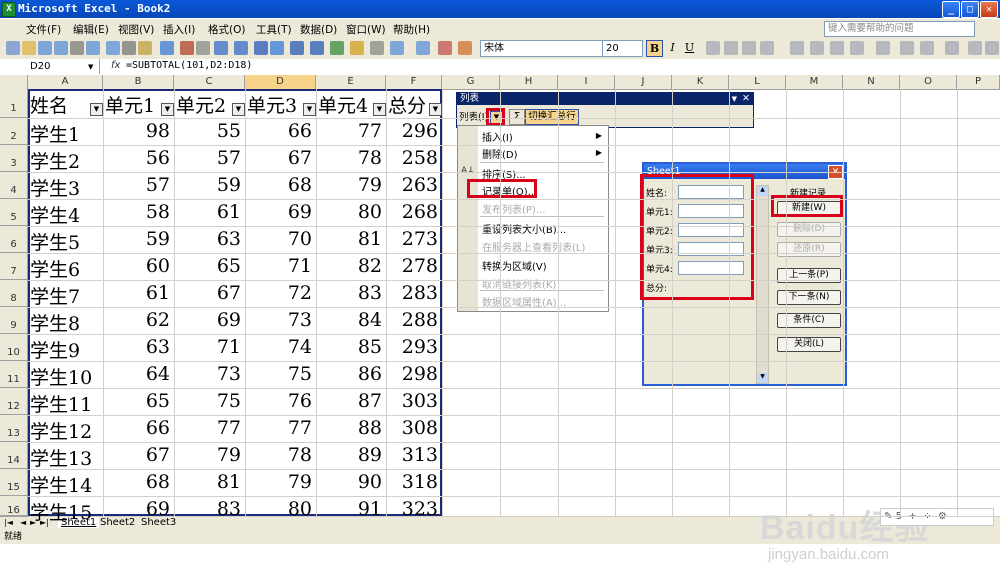 The height and width of the screenshot is (585, 1000). What do you see at coordinates (746, 99) in the screenshot?
I see `toolbar-close-icon: ✕` at bounding box center [746, 99].